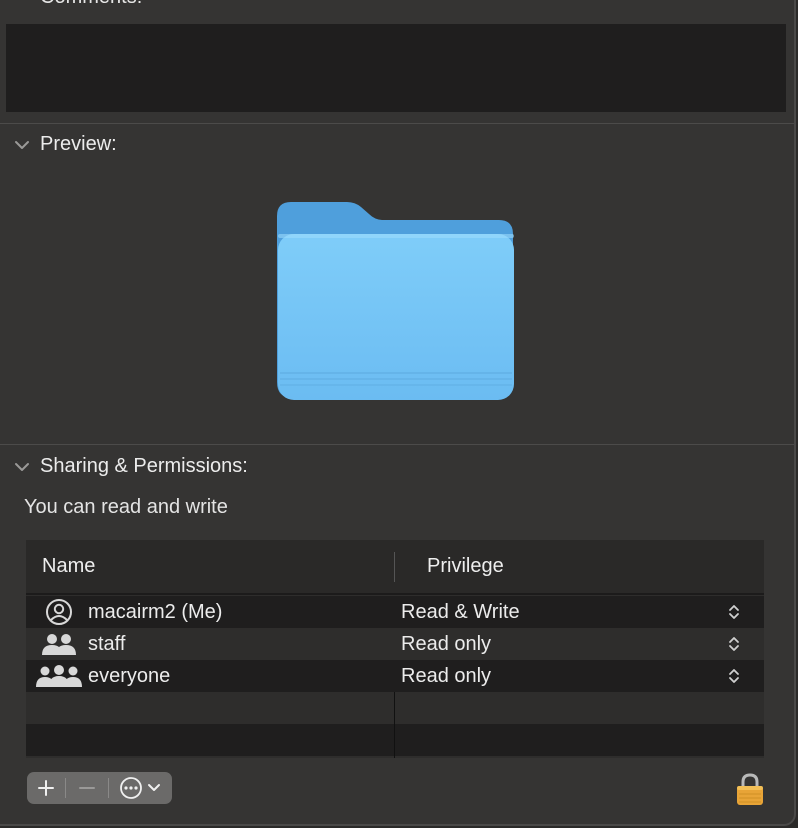 Image resolution: width=798 pixels, height=828 pixels. I want to click on permissions-toolbar, so click(99, 788).